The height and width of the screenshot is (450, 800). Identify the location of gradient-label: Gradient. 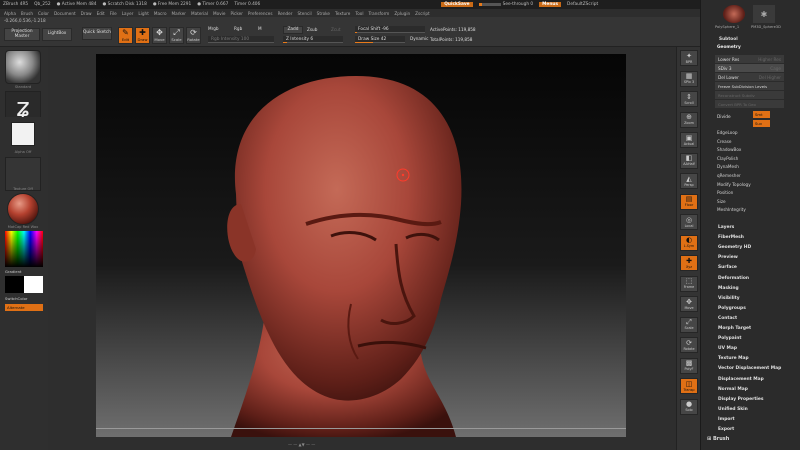
(13, 271).